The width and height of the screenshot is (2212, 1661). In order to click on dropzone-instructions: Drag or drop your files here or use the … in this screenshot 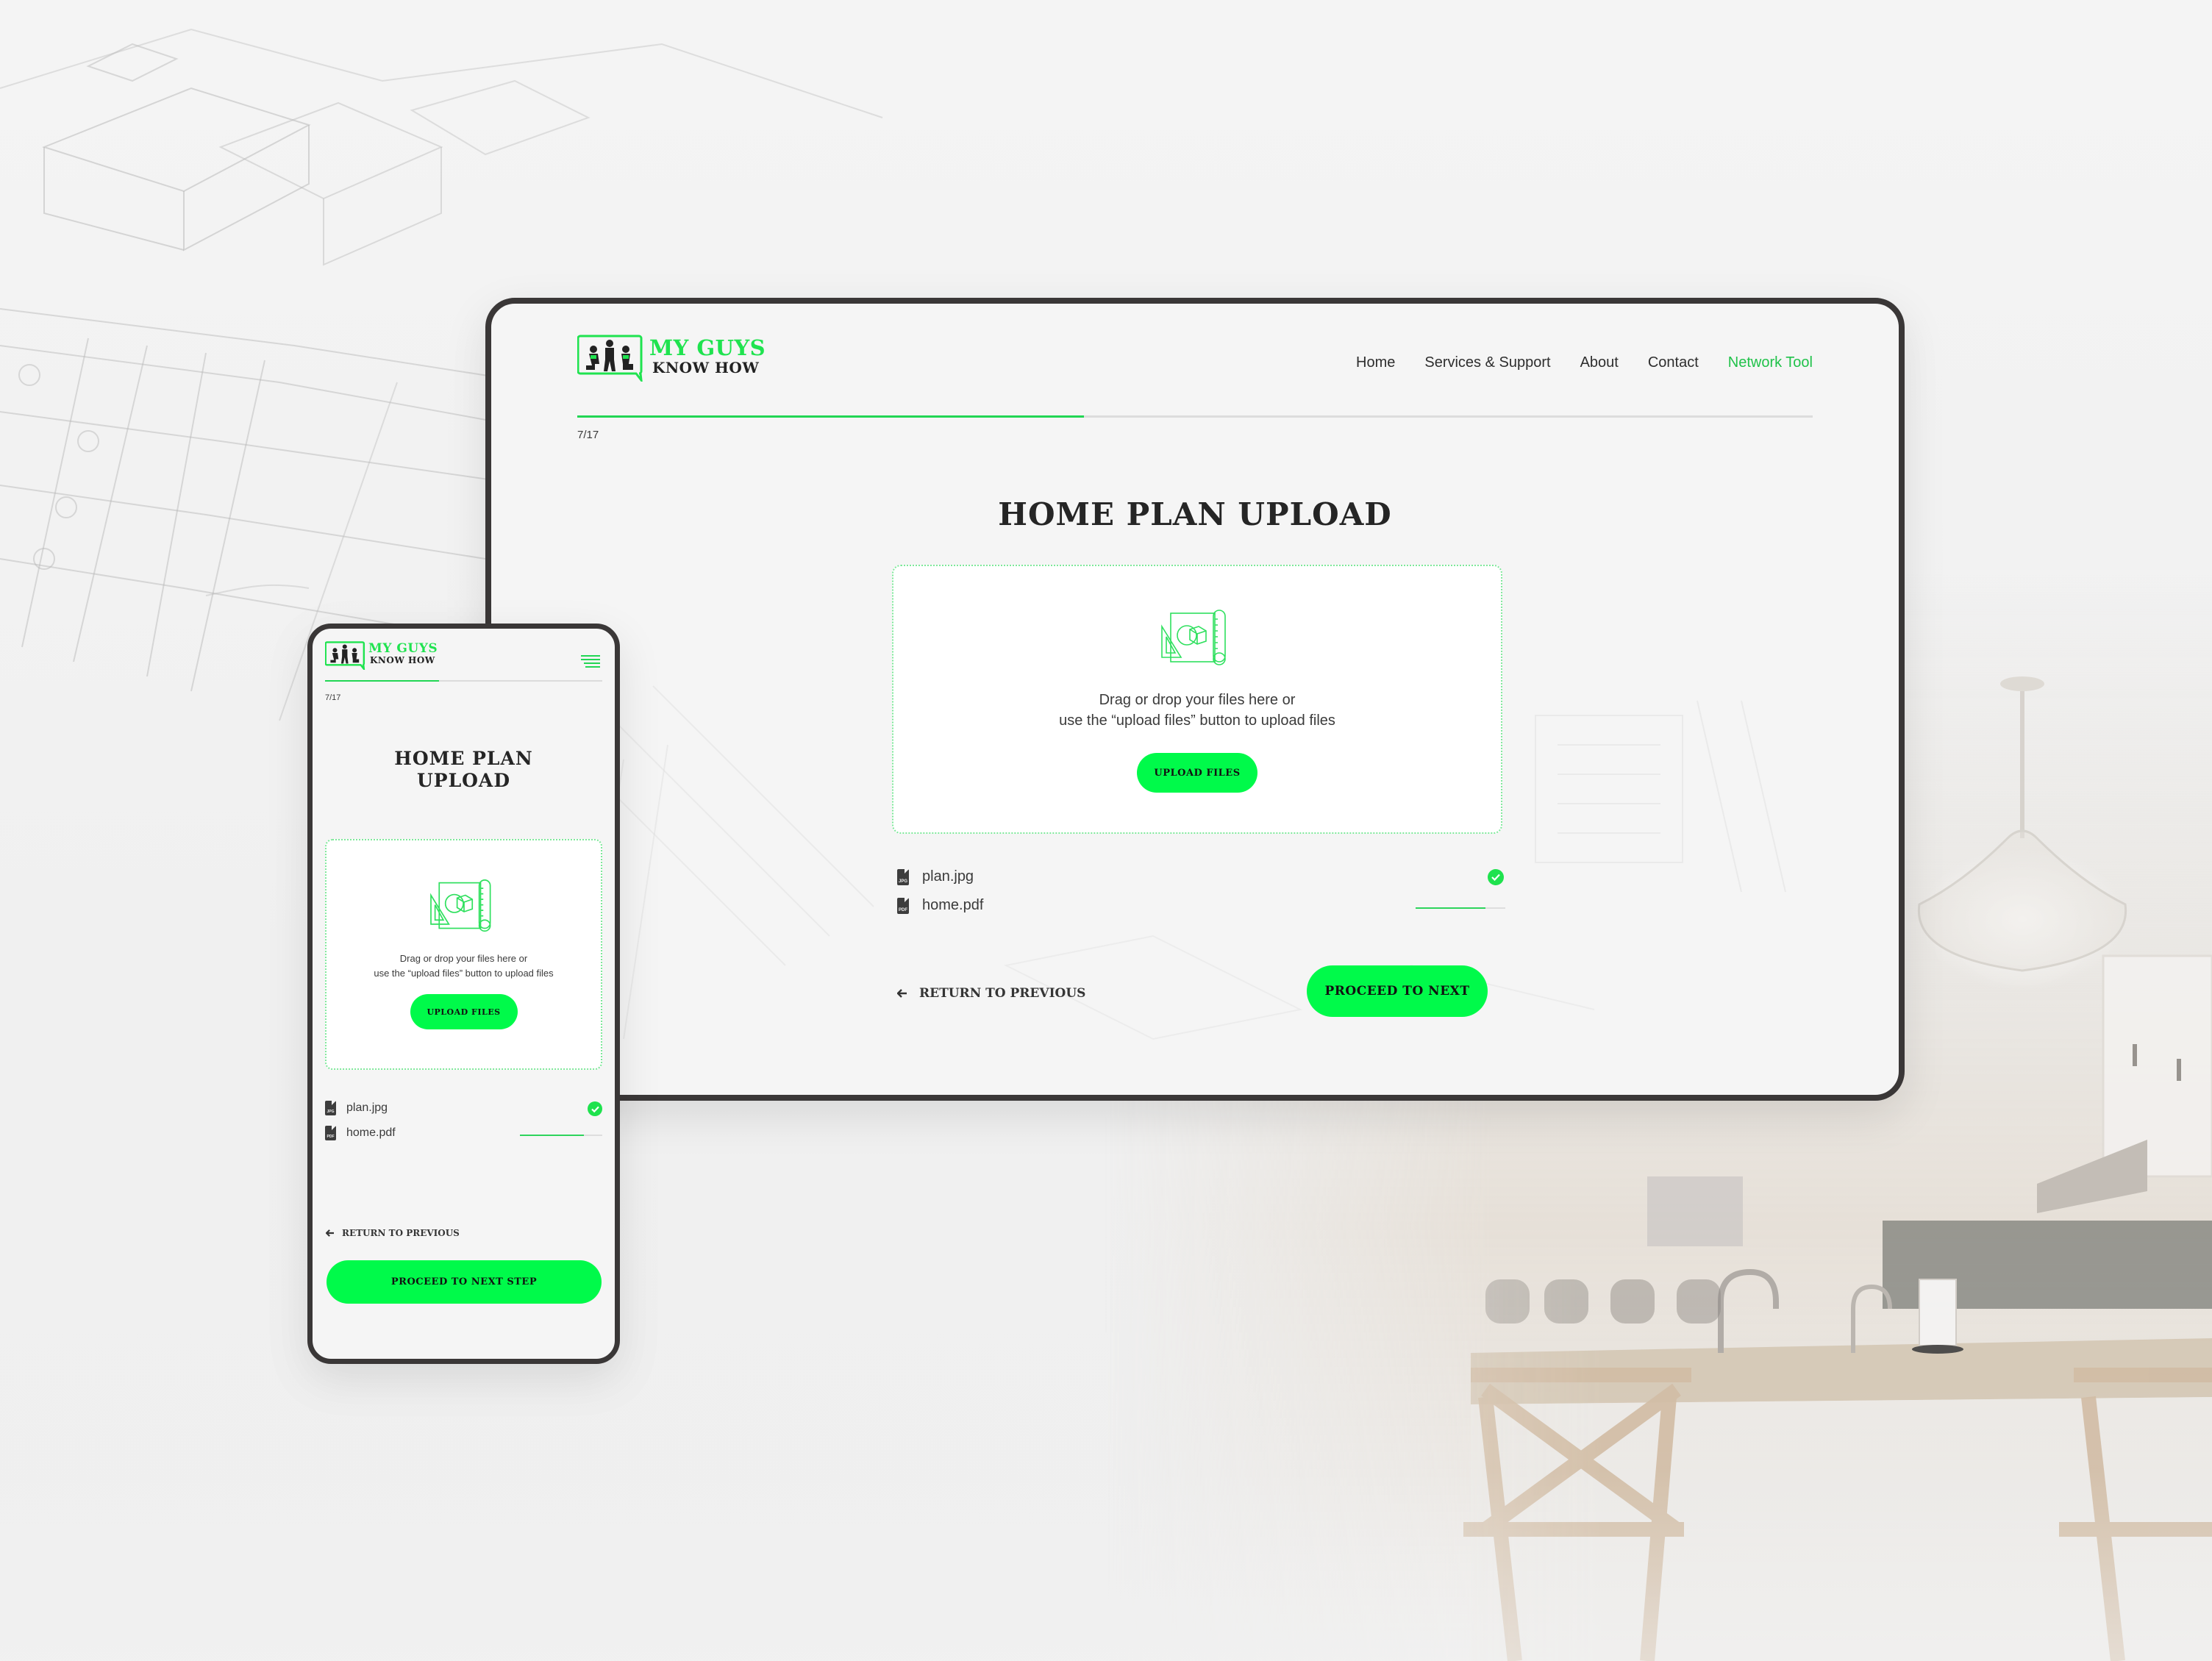, I will do `click(1197, 710)`.